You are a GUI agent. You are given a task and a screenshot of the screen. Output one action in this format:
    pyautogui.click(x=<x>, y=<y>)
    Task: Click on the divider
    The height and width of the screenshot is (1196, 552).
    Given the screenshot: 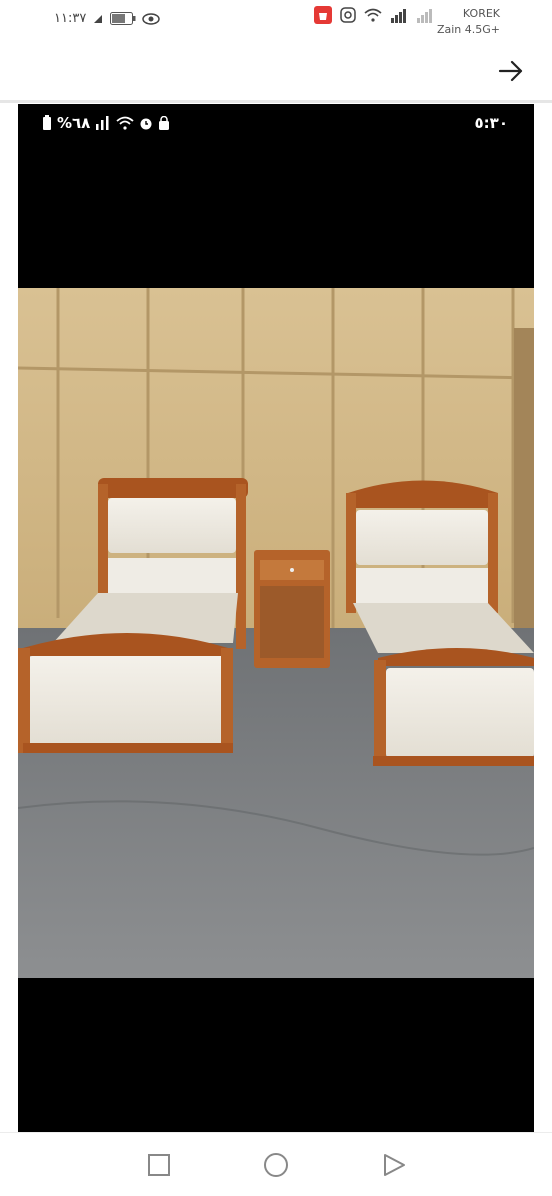 What is the action you would take?
    pyautogui.click(x=276, y=101)
    